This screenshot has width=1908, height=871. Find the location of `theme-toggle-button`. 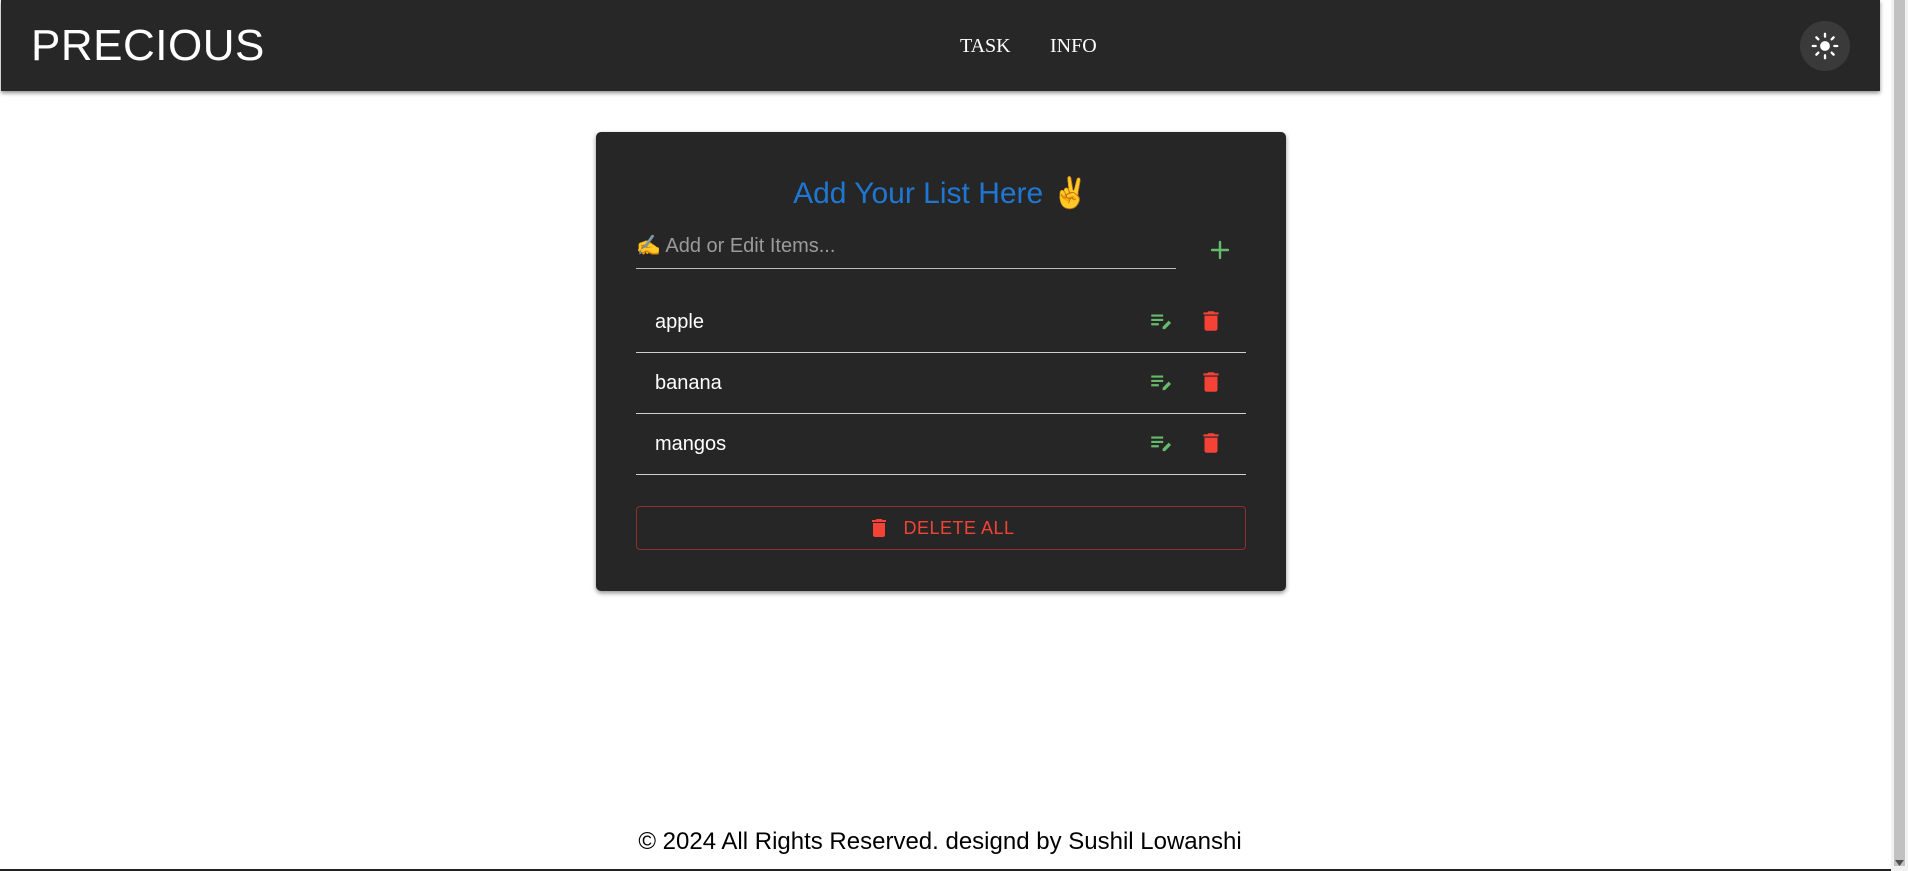

theme-toggle-button is located at coordinates (1825, 46).